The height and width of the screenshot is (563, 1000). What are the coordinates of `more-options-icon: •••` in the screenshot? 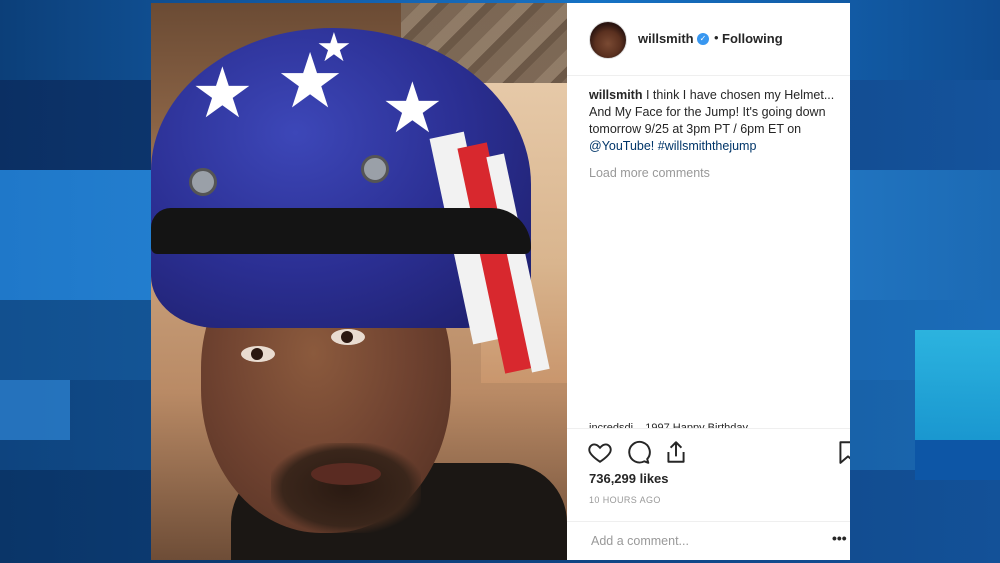 It's located at (839, 538).